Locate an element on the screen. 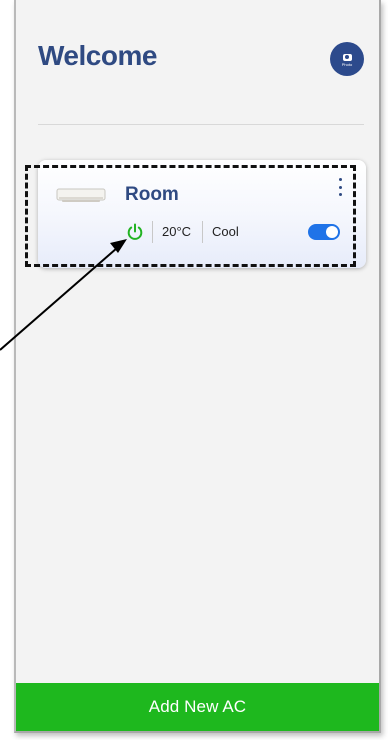 Image resolution: width=388 pixels, height=740 pixels. power-icon is located at coordinates (135, 232).